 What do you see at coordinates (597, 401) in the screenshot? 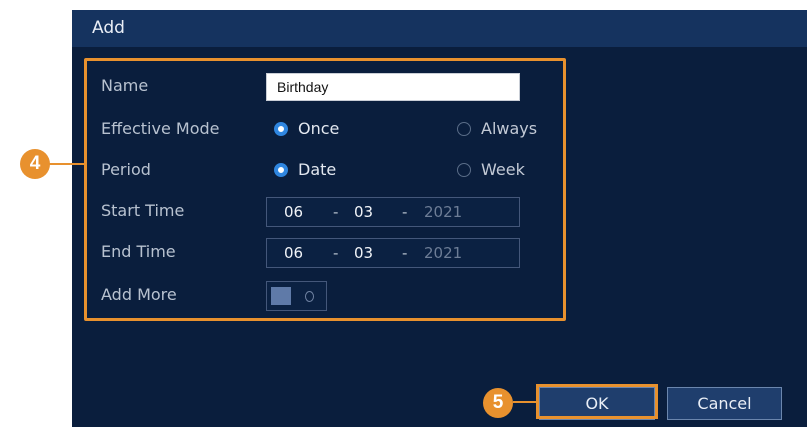
I see `ok-highlight-box` at bounding box center [597, 401].